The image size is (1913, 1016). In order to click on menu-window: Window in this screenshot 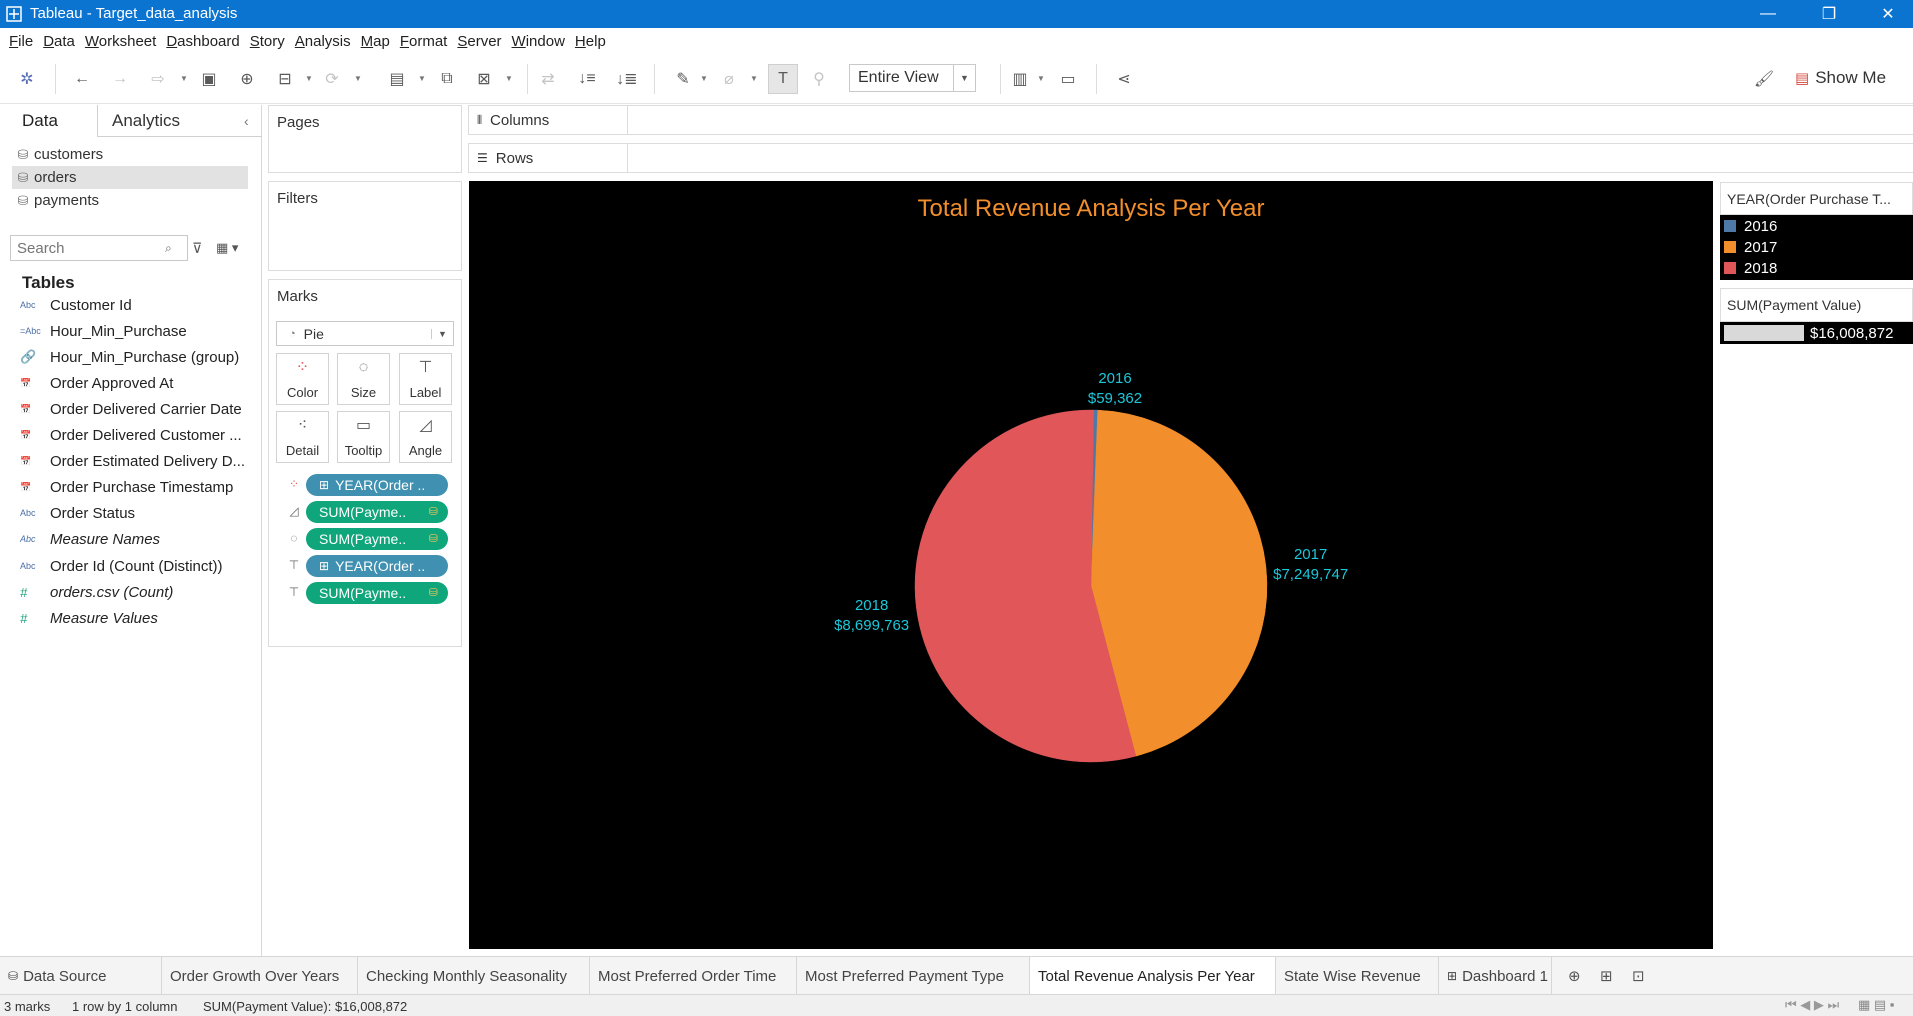, I will do `click(538, 41)`.